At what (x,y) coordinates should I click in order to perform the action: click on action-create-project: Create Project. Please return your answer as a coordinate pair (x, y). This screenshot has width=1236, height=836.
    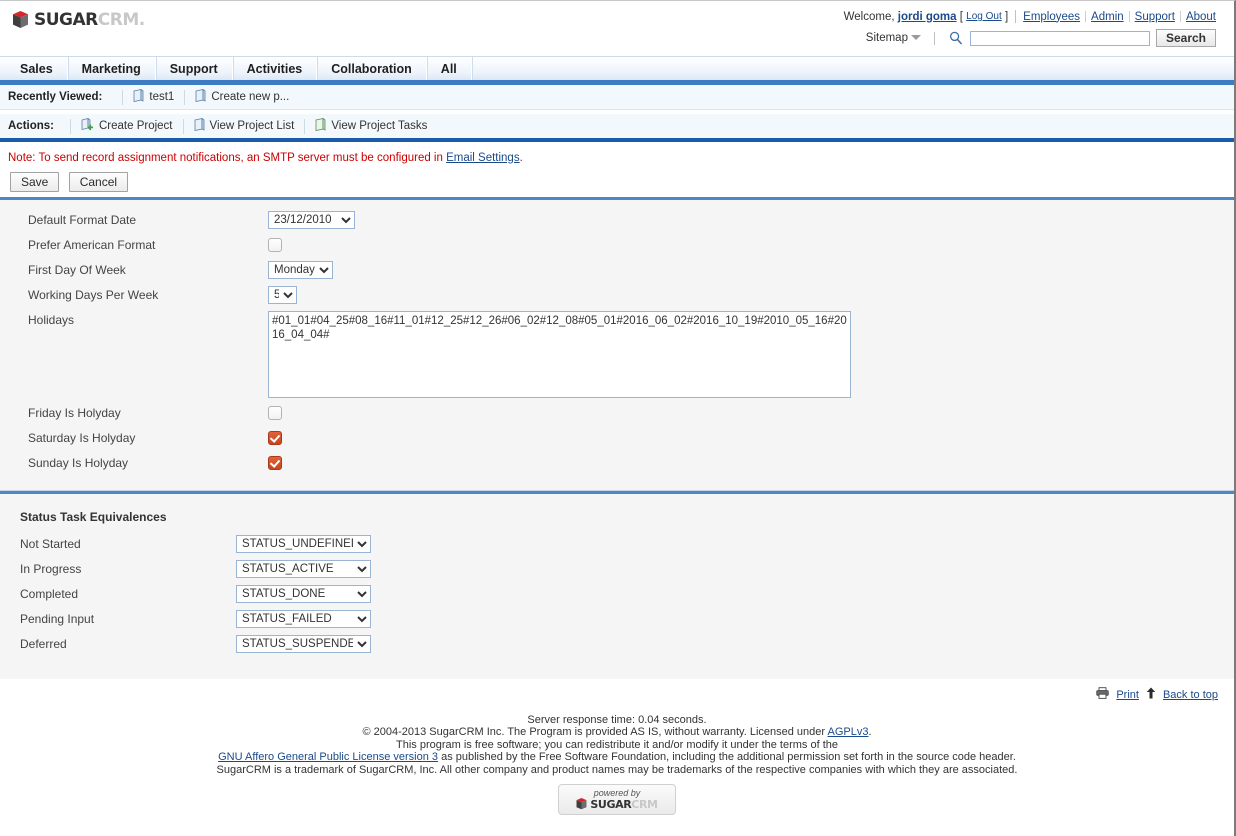
    Looking at the image, I should click on (127, 125).